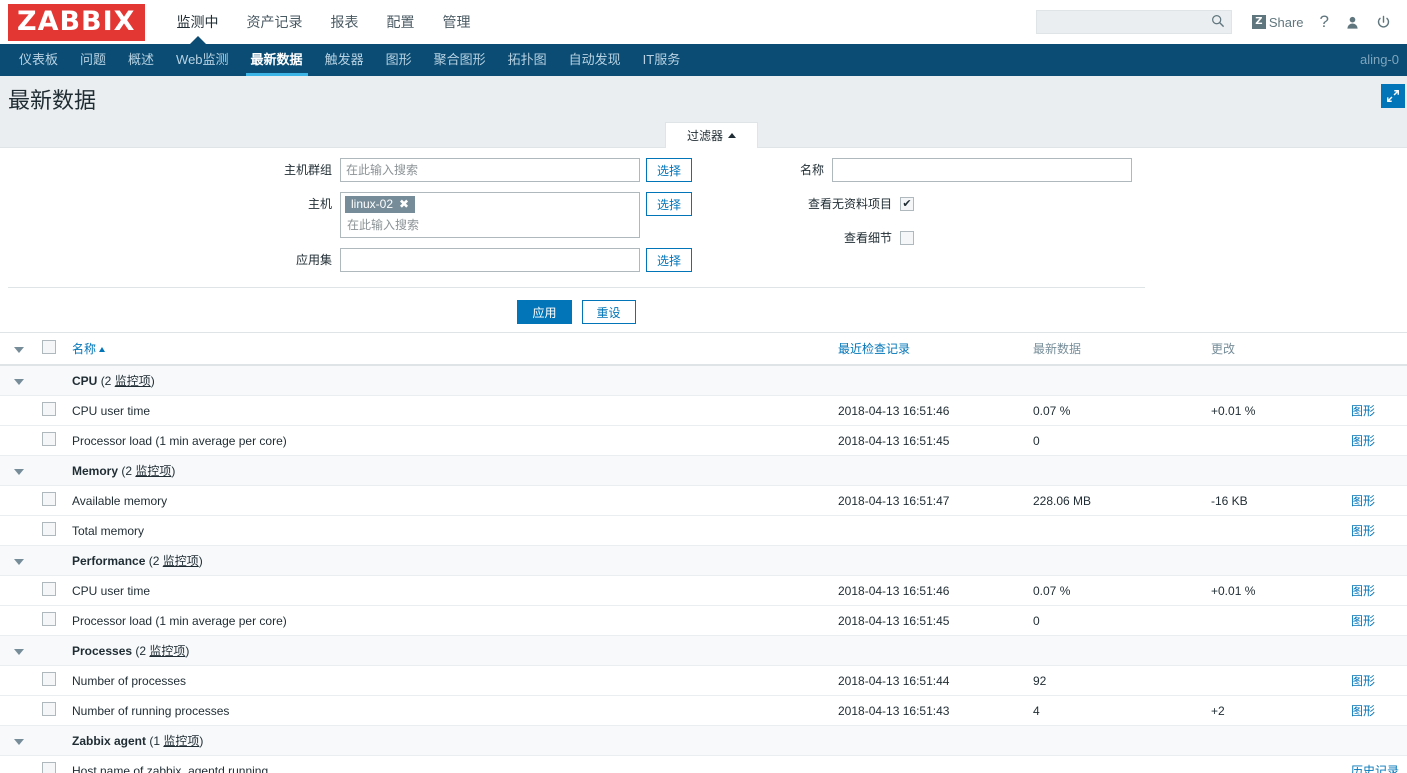  What do you see at coordinates (527, 60) in the screenshot?
I see `subnav-item-maps: 拓扑图` at bounding box center [527, 60].